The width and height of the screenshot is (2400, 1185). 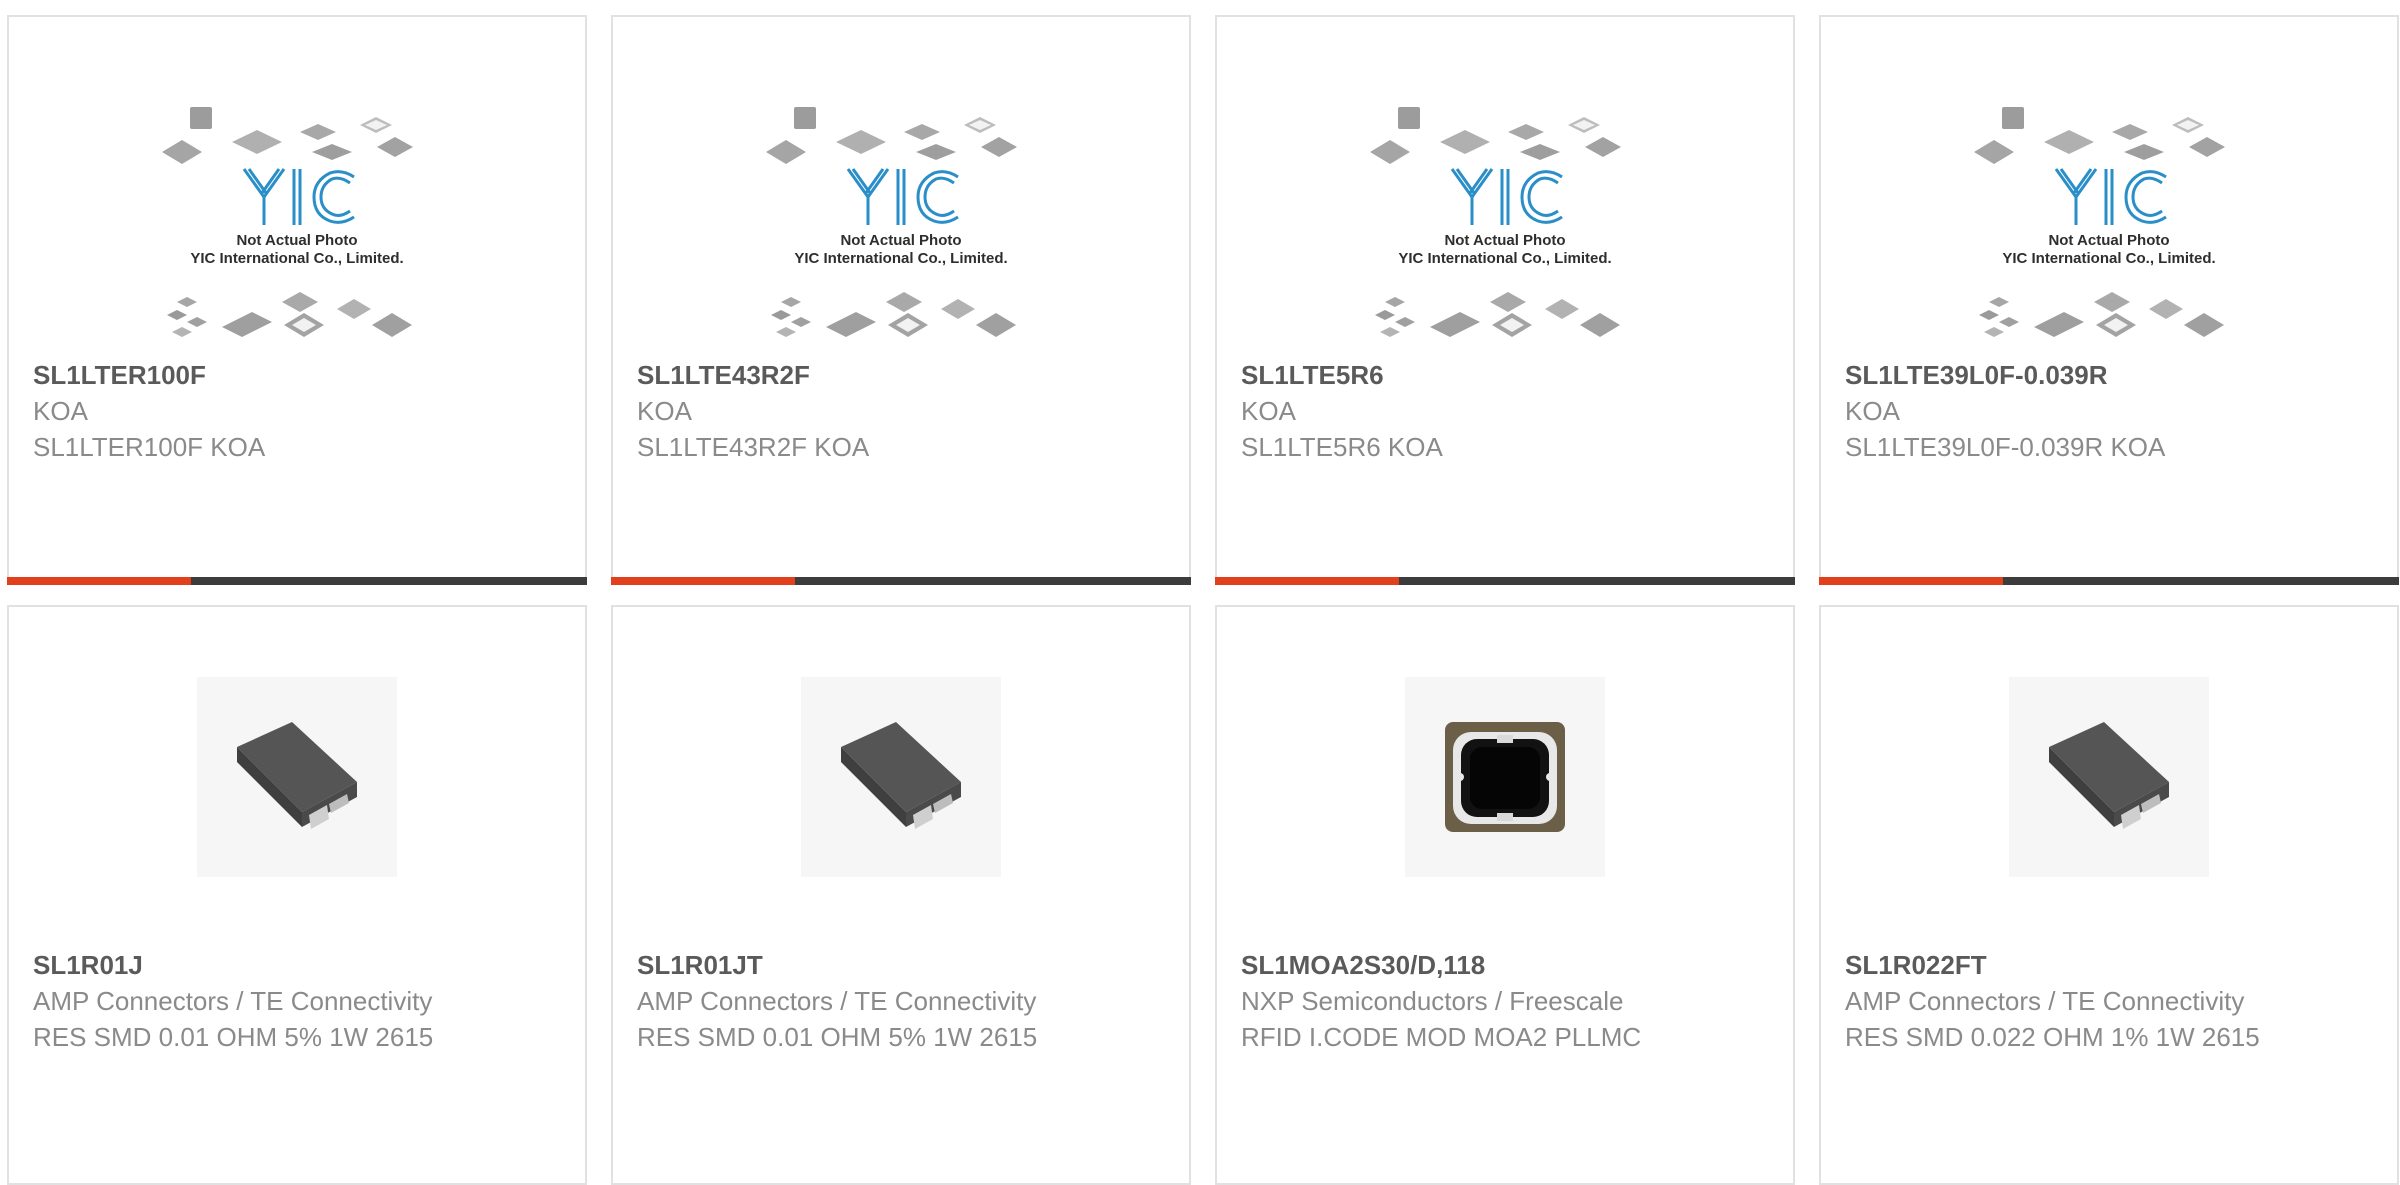 I want to click on part-number: SL1R01JT, so click(x=901, y=965).